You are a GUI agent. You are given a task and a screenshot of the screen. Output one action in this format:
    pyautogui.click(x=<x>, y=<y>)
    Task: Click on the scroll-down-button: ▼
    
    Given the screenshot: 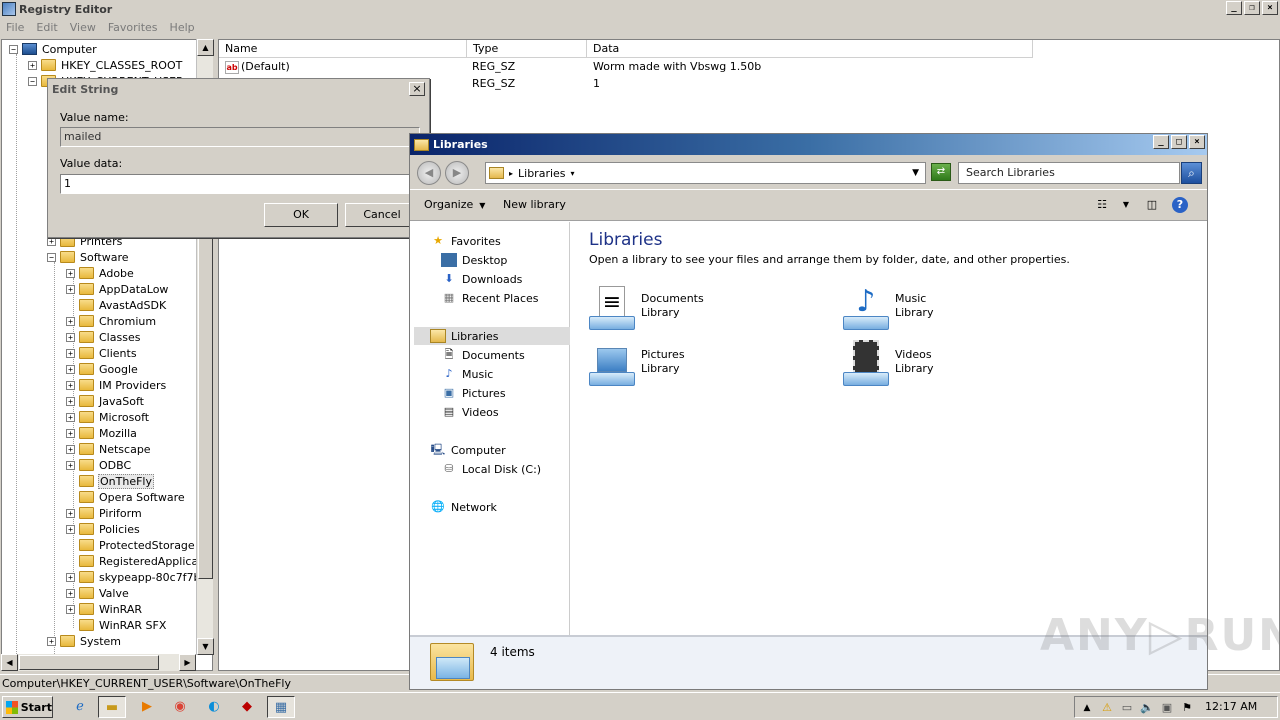 What is the action you would take?
    pyautogui.click(x=205, y=646)
    